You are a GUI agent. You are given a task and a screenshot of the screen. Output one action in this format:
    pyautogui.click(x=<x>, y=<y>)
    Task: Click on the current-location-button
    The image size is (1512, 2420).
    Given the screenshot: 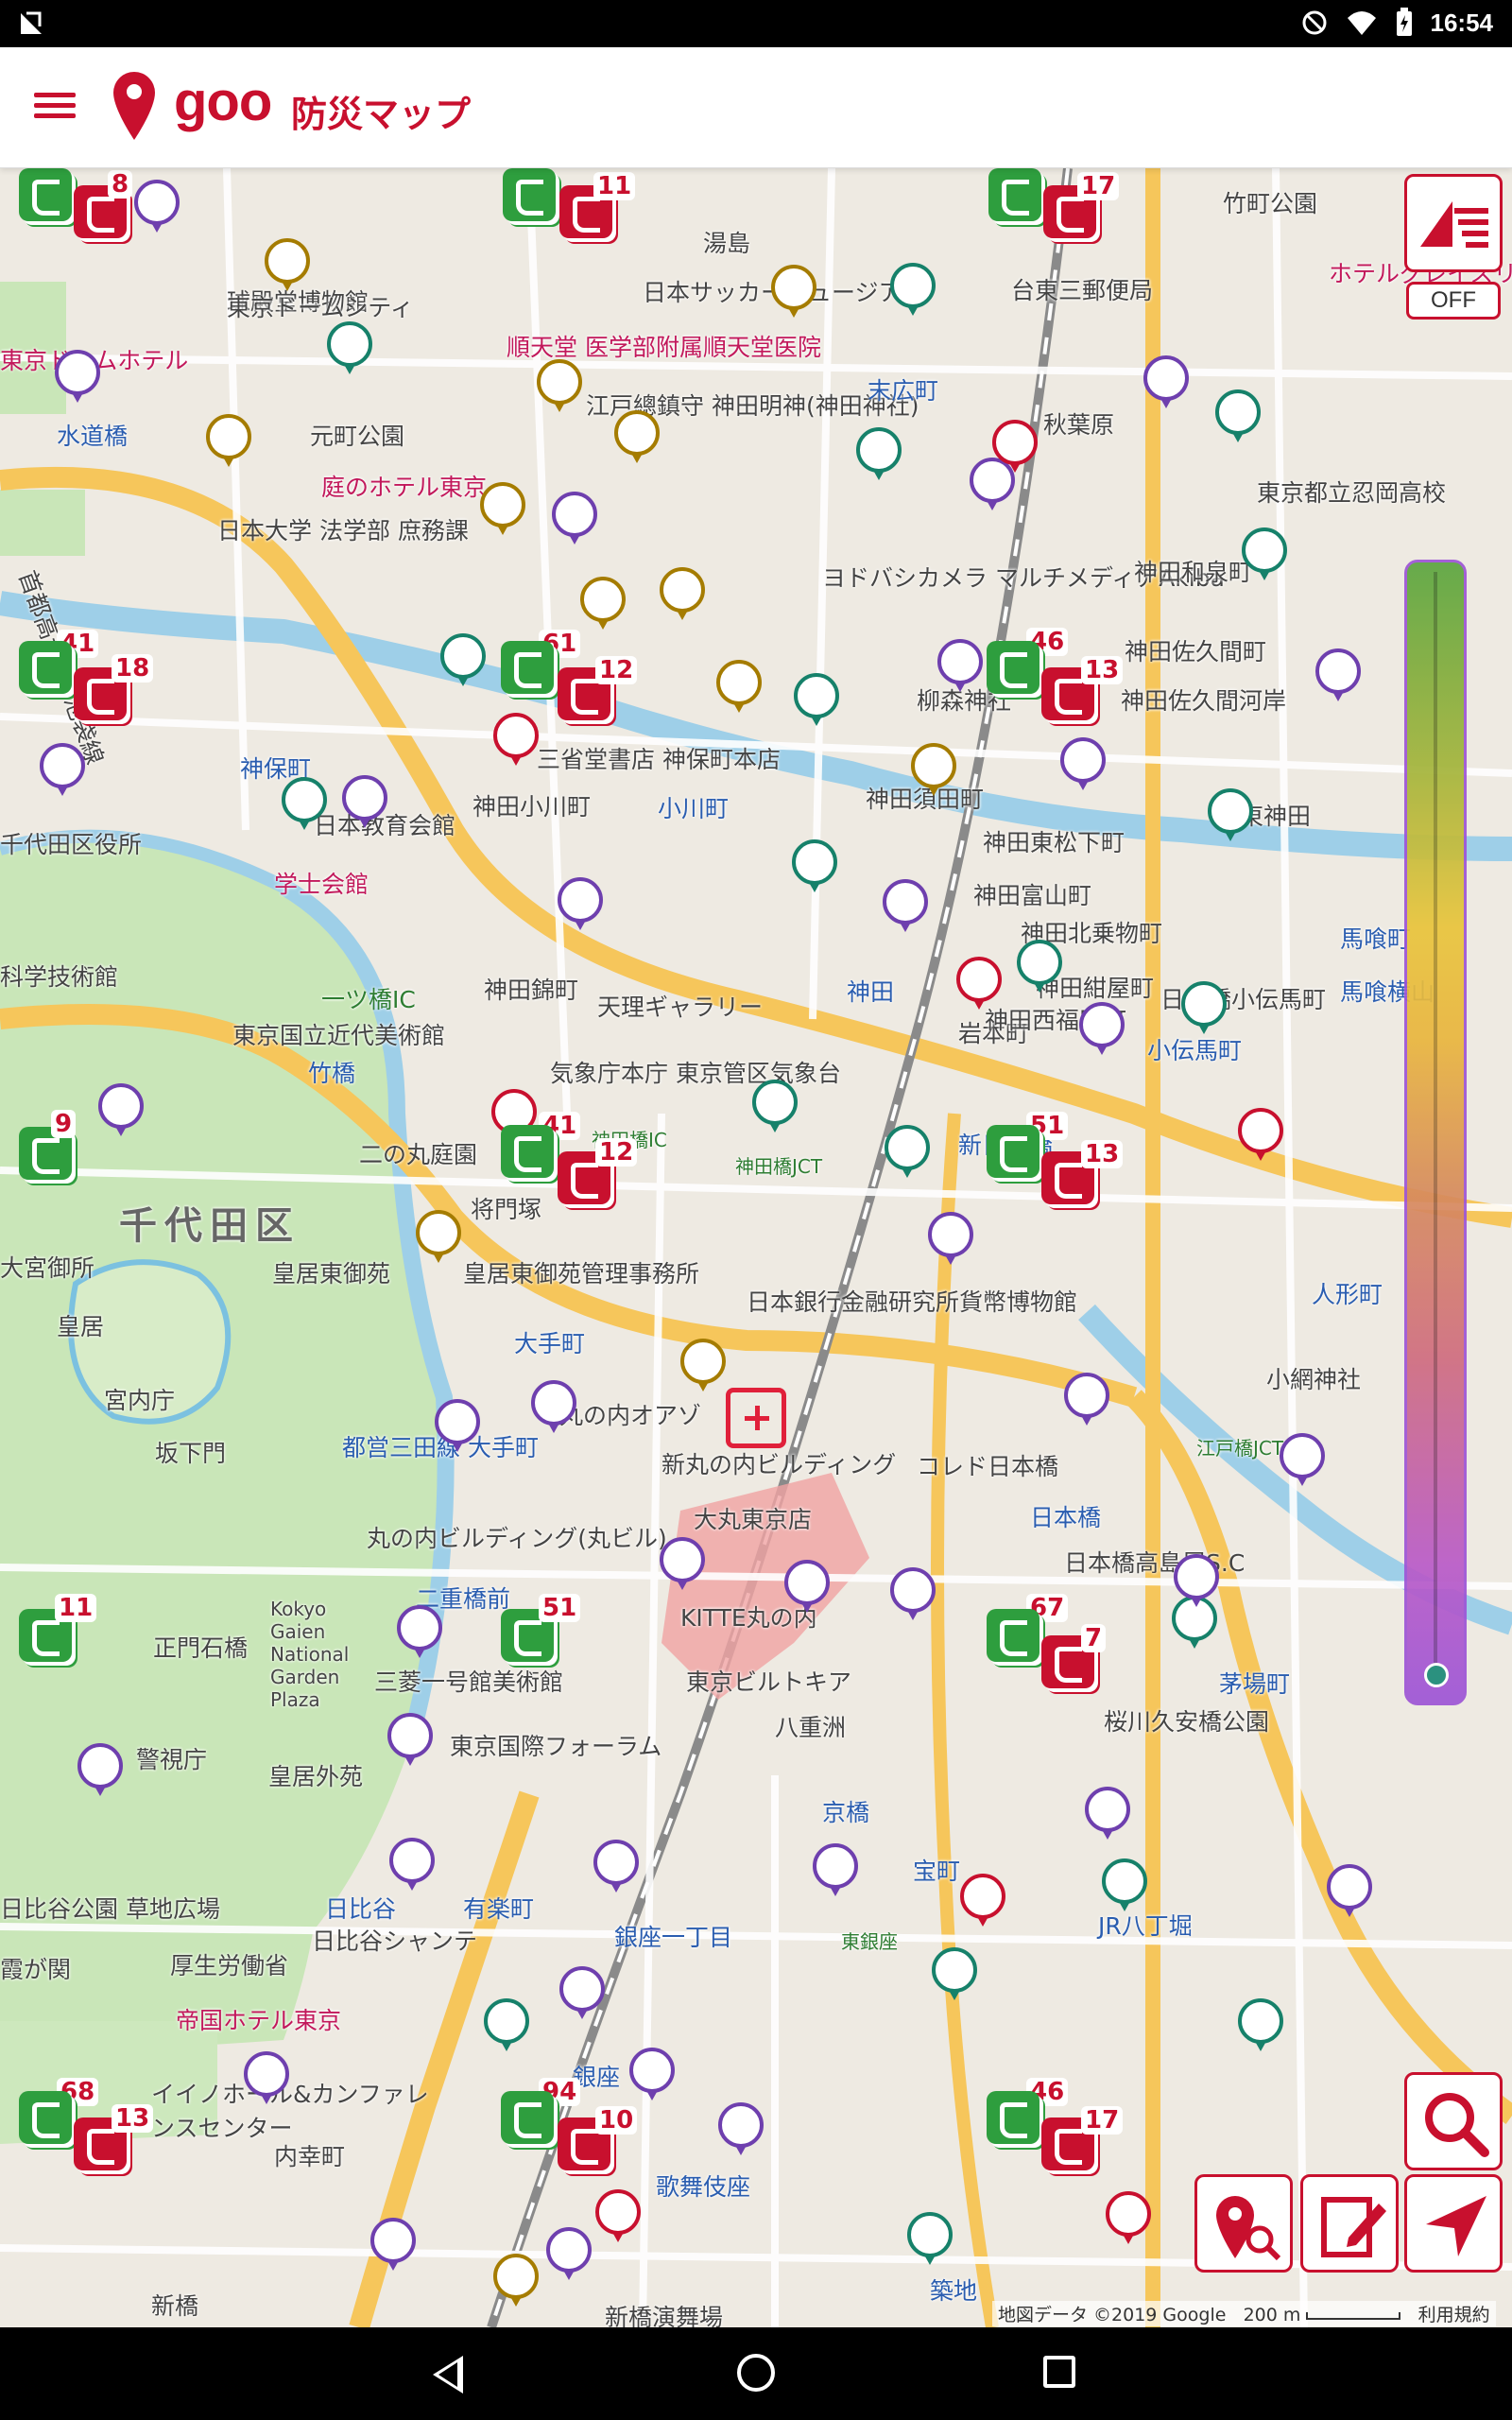 What is the action you would take?
    pyautogui.click(x=1453, y=2224)
    